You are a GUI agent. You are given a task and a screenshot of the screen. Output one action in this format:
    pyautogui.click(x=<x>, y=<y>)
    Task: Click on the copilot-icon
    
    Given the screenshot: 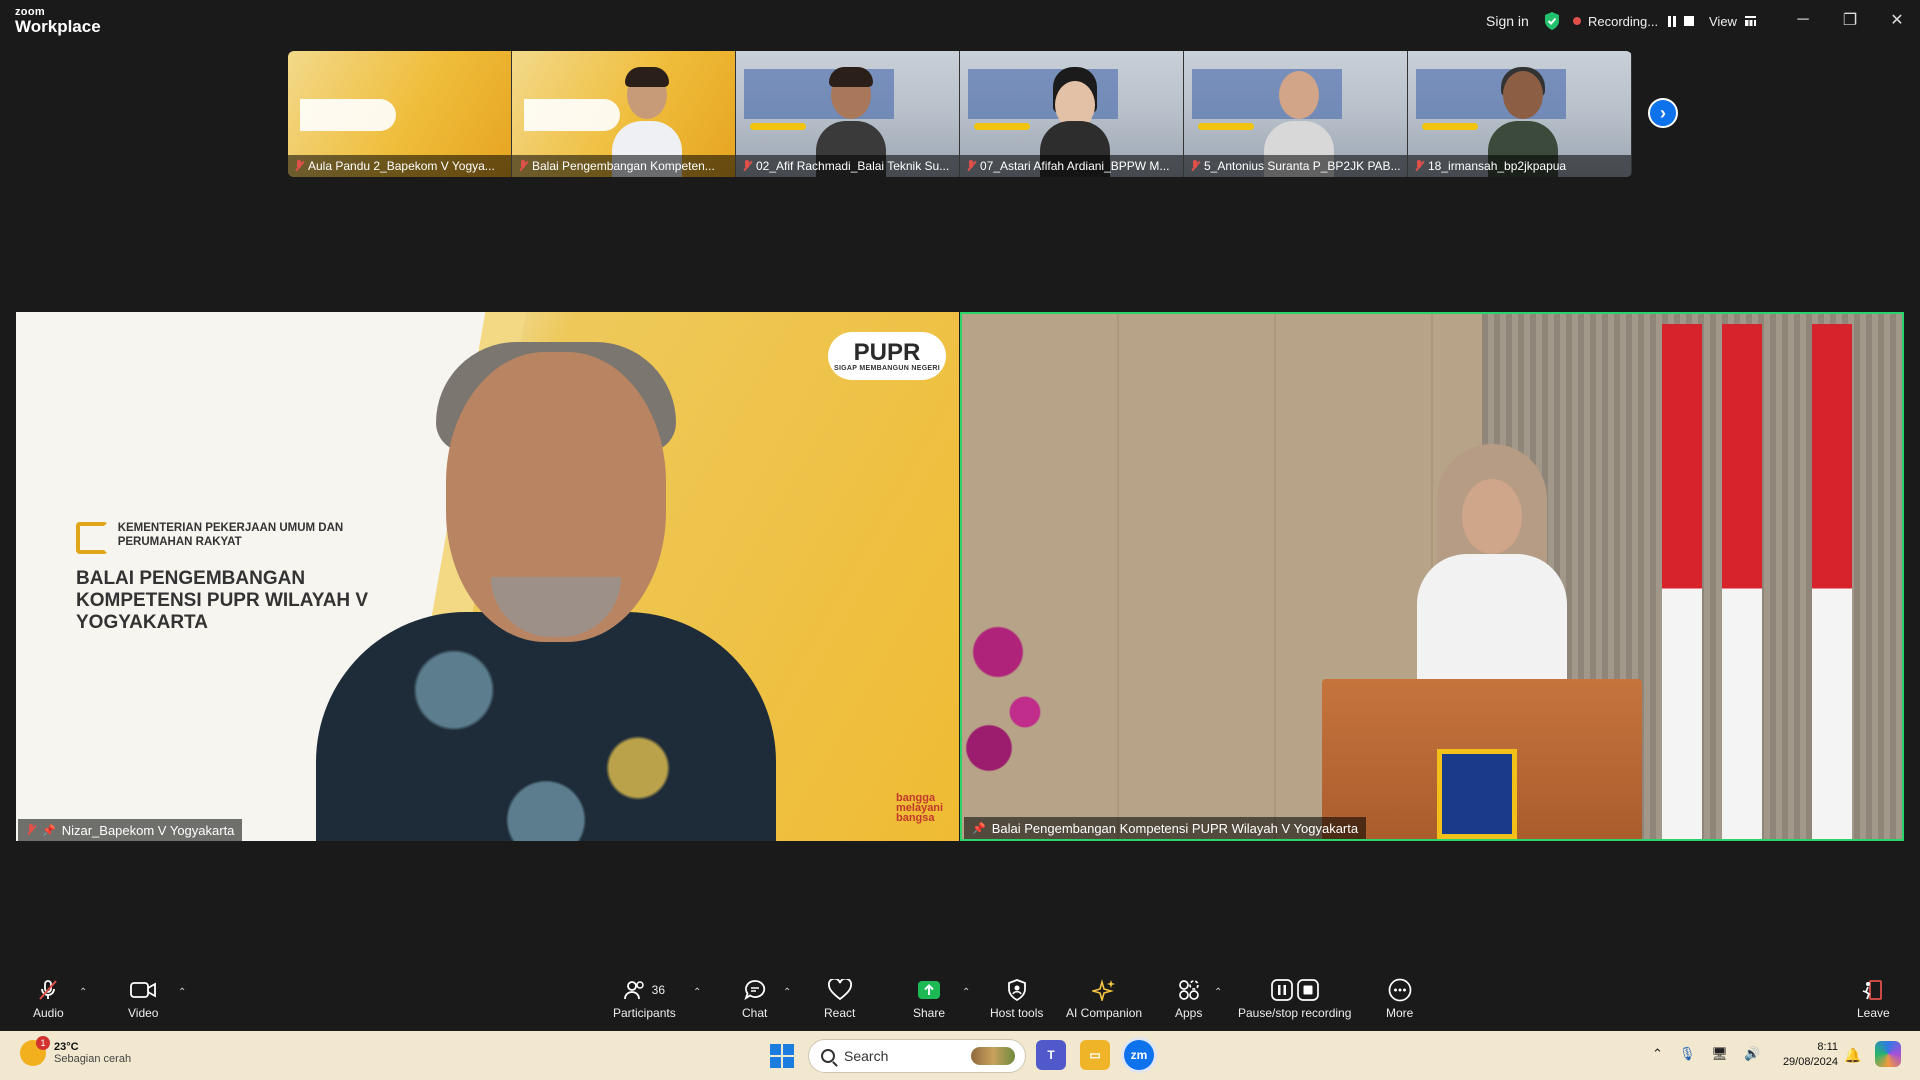 What is the action you would take?
    pyautogui.click(x=1888, y=1054)
    